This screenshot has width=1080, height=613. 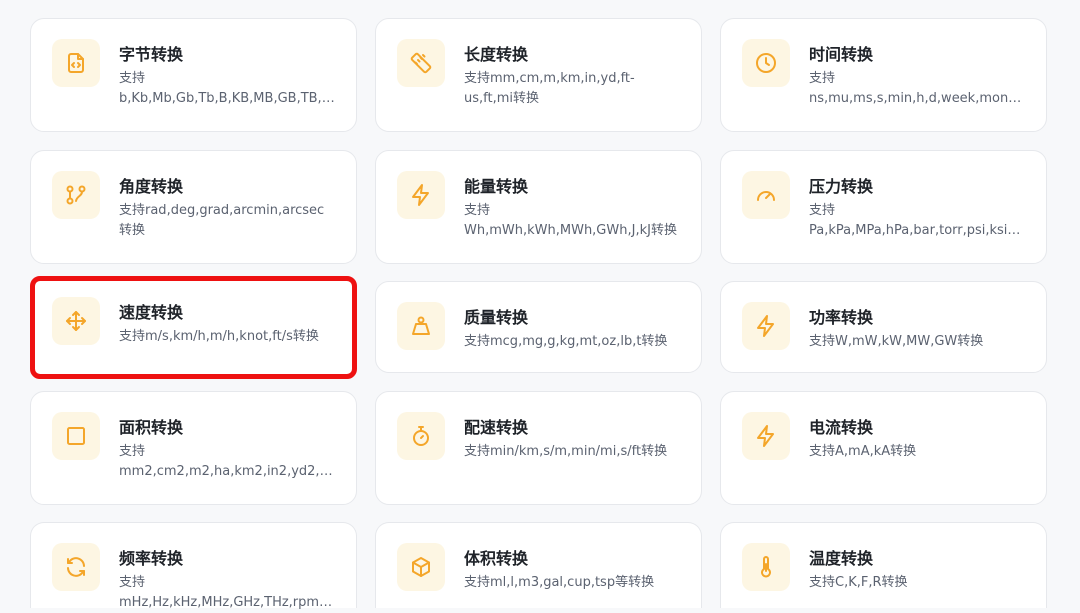 What do you see at coordinates (841, 54) in the screenshot?
I see `card-title: 时间转换` at bounding box center [841, 54].